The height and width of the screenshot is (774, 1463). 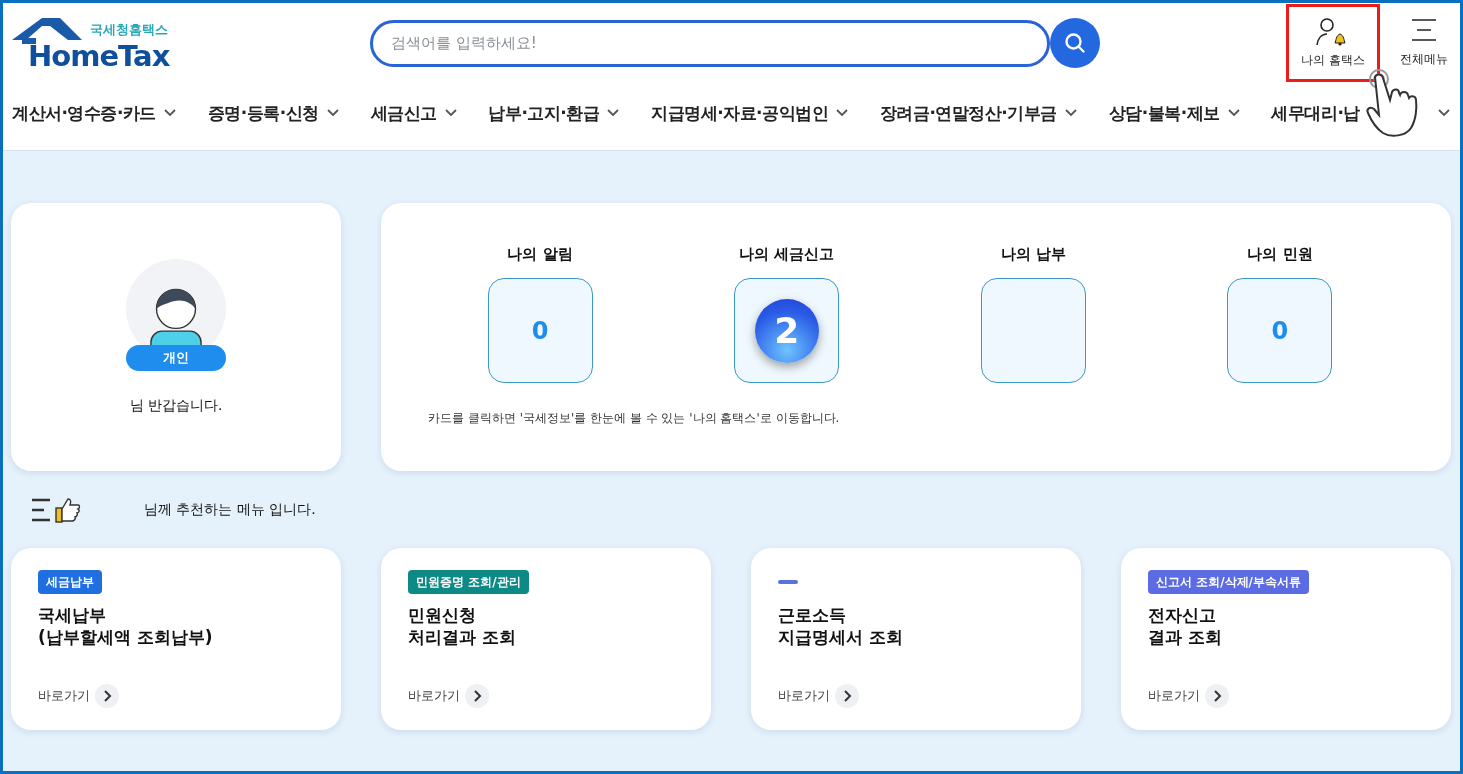 I want to click on count-badge: 2, so click(x=786, y=330).